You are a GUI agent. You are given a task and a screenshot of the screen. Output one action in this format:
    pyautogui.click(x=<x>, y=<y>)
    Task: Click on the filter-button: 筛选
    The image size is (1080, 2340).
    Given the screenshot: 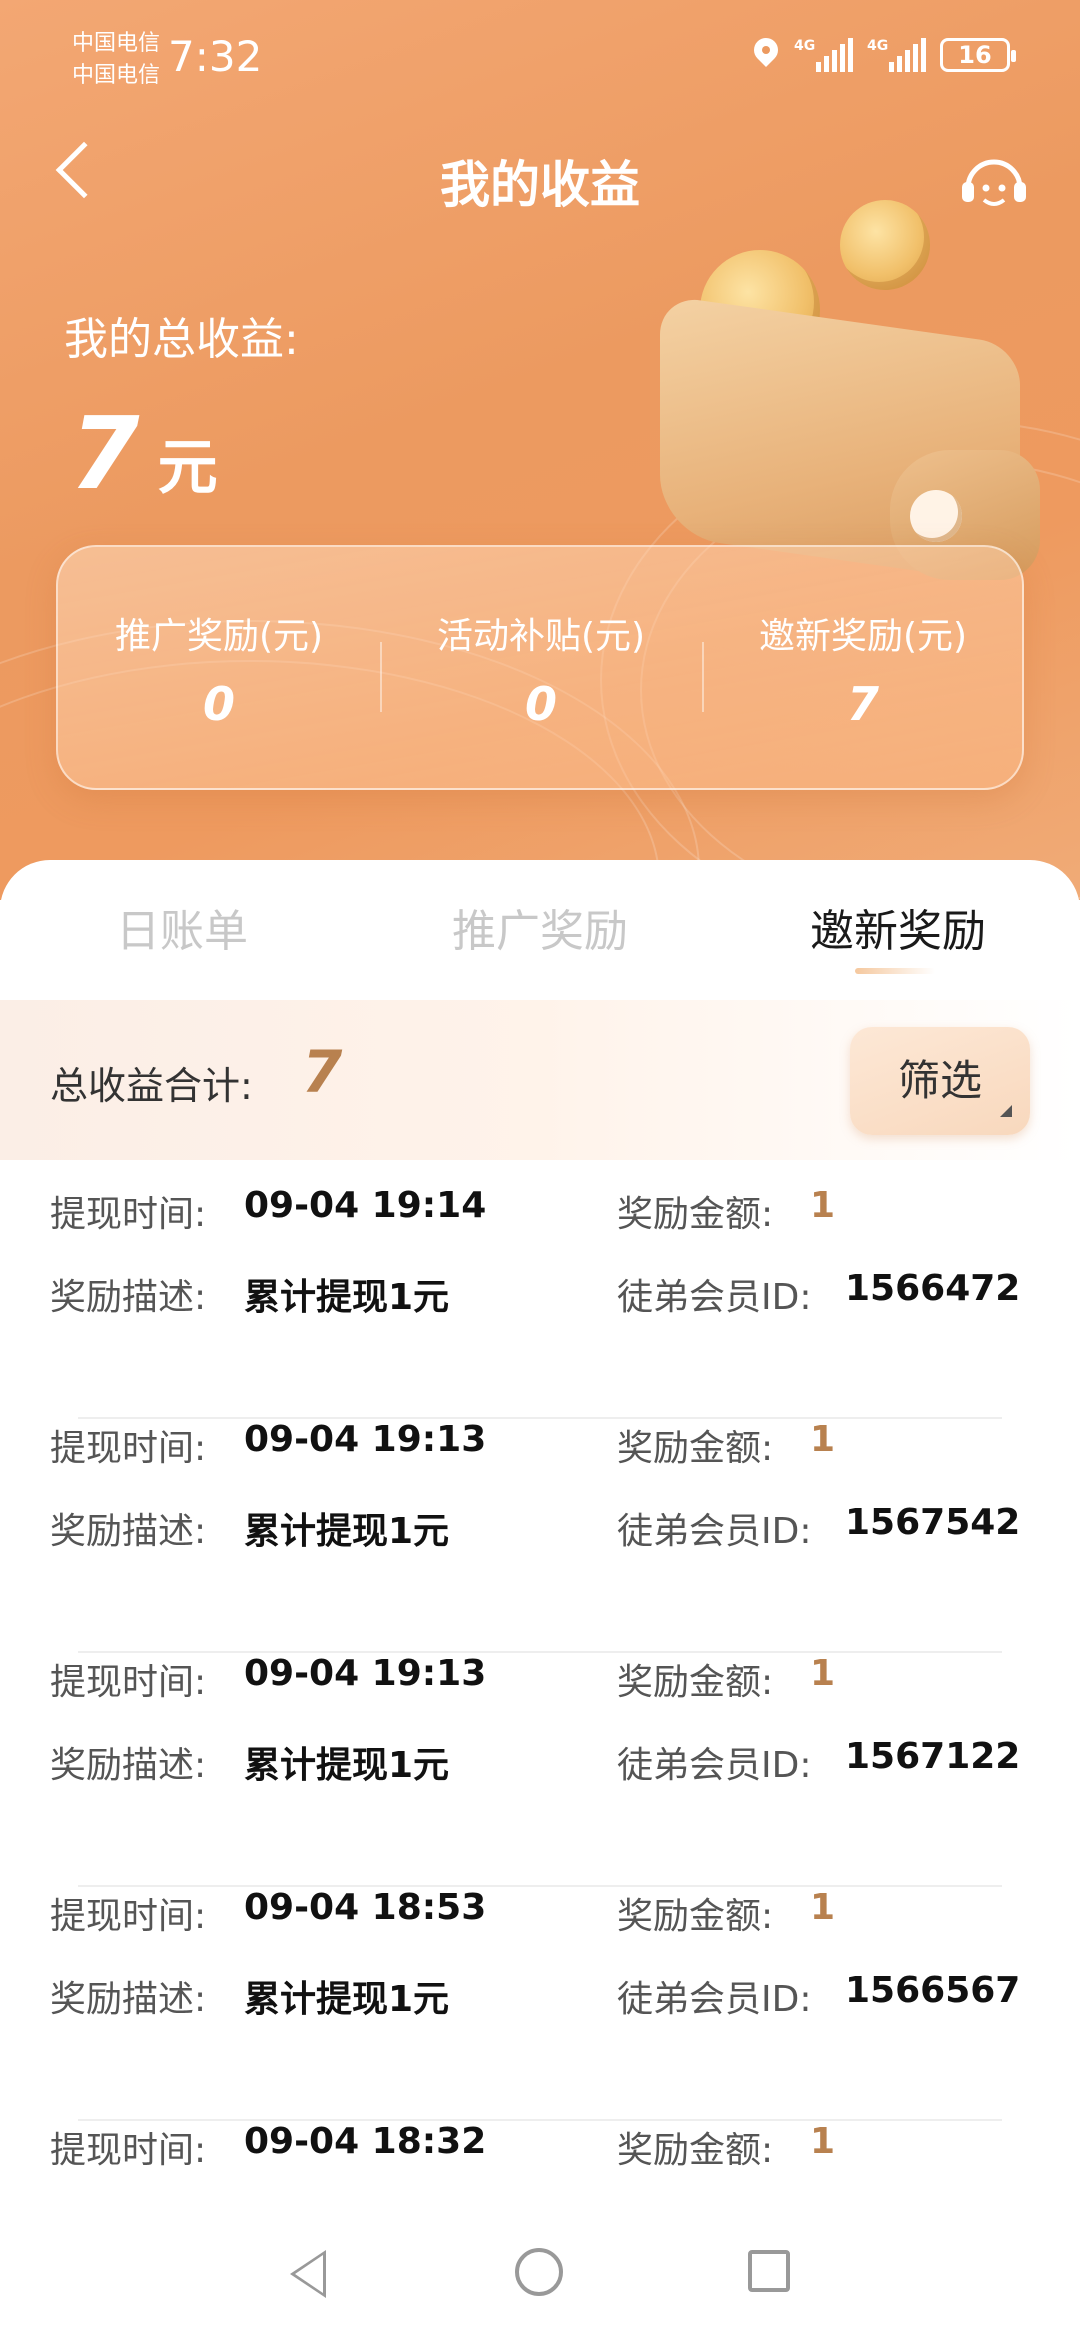 What is the action you would take?
    pyautogui.click(x=940, y=1081)
    